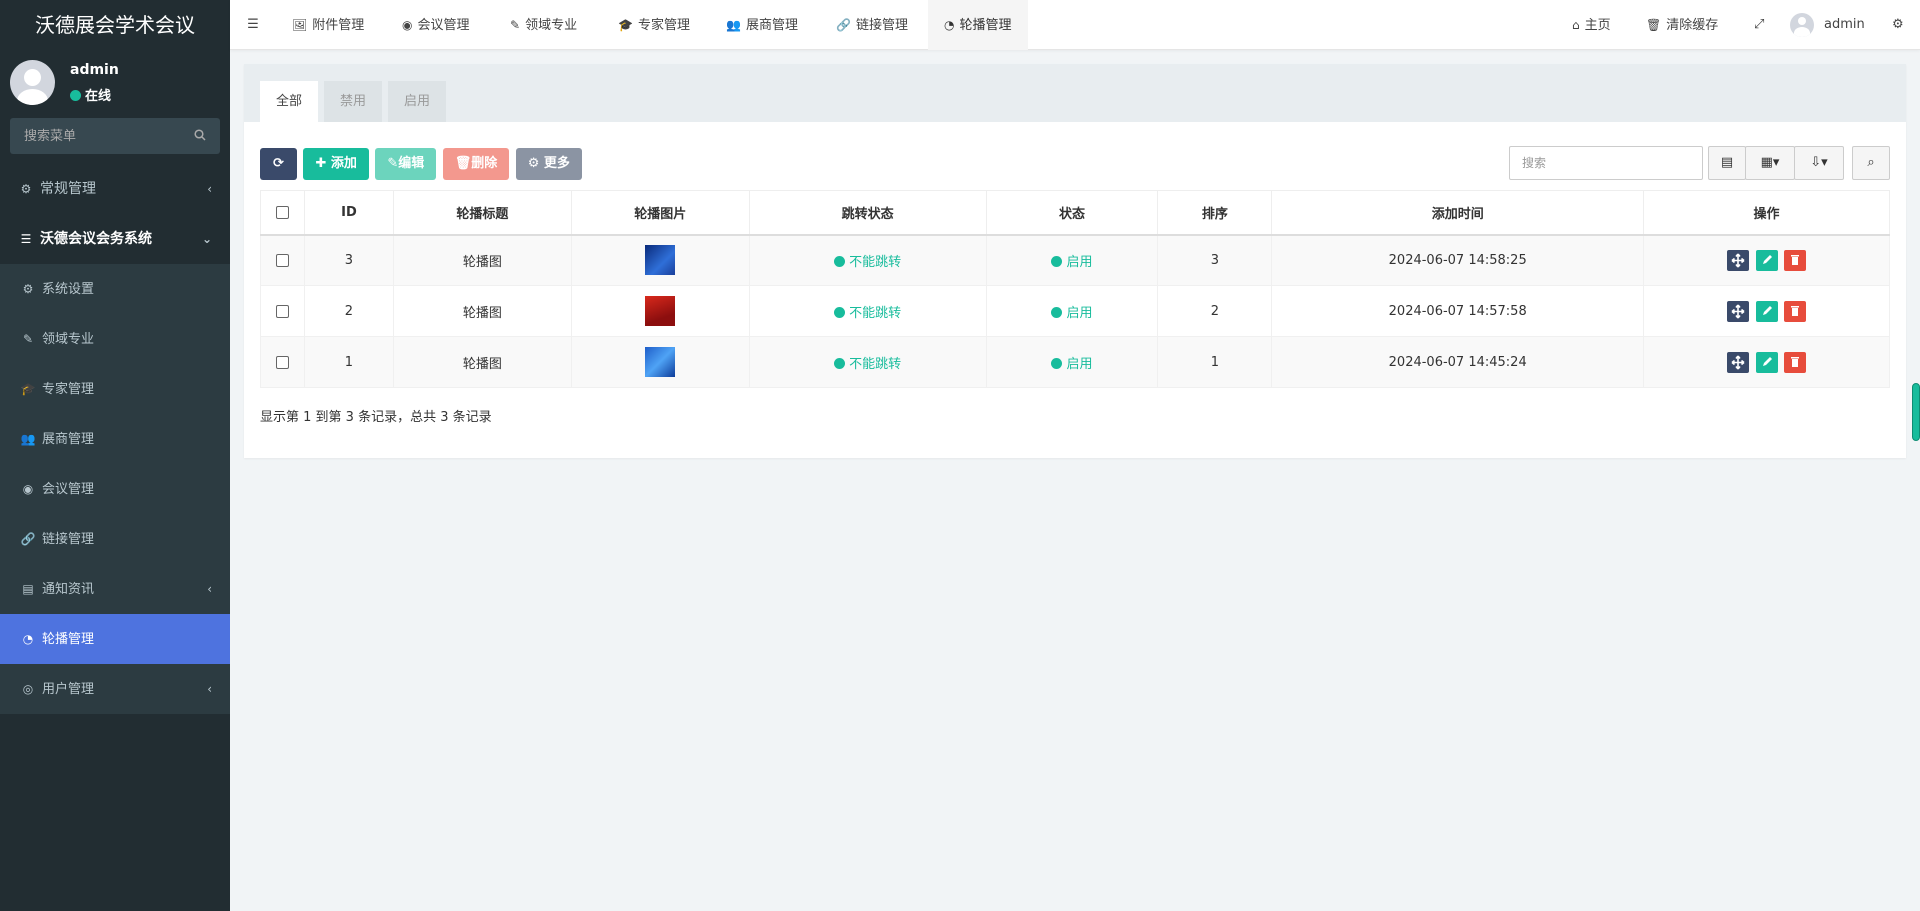 This screenshot has width=1920, height=911. I want to click on refresh-icon: ⟳, so click(278, 163).